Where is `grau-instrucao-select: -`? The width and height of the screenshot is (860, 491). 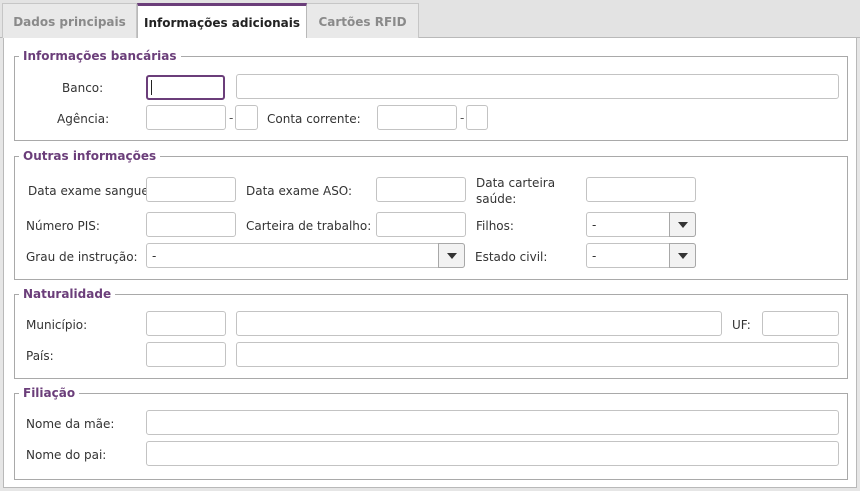 grau-instrucao-select: - is located at coordinates (305, 255).